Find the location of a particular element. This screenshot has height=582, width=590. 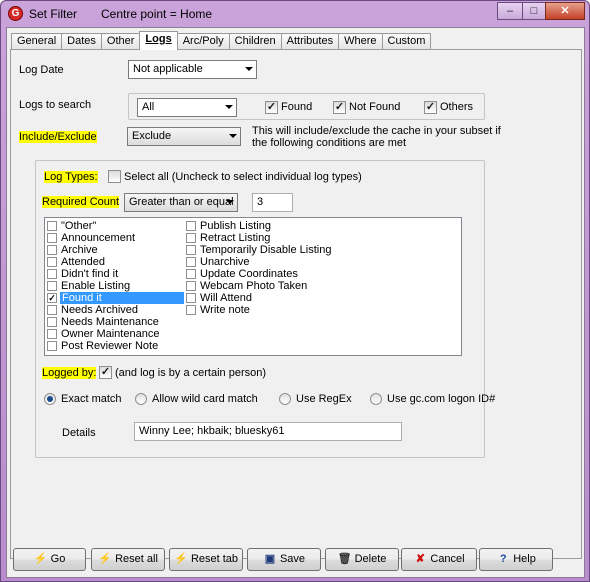

log-date-label: Log Date is located at coordinates (41, 70).